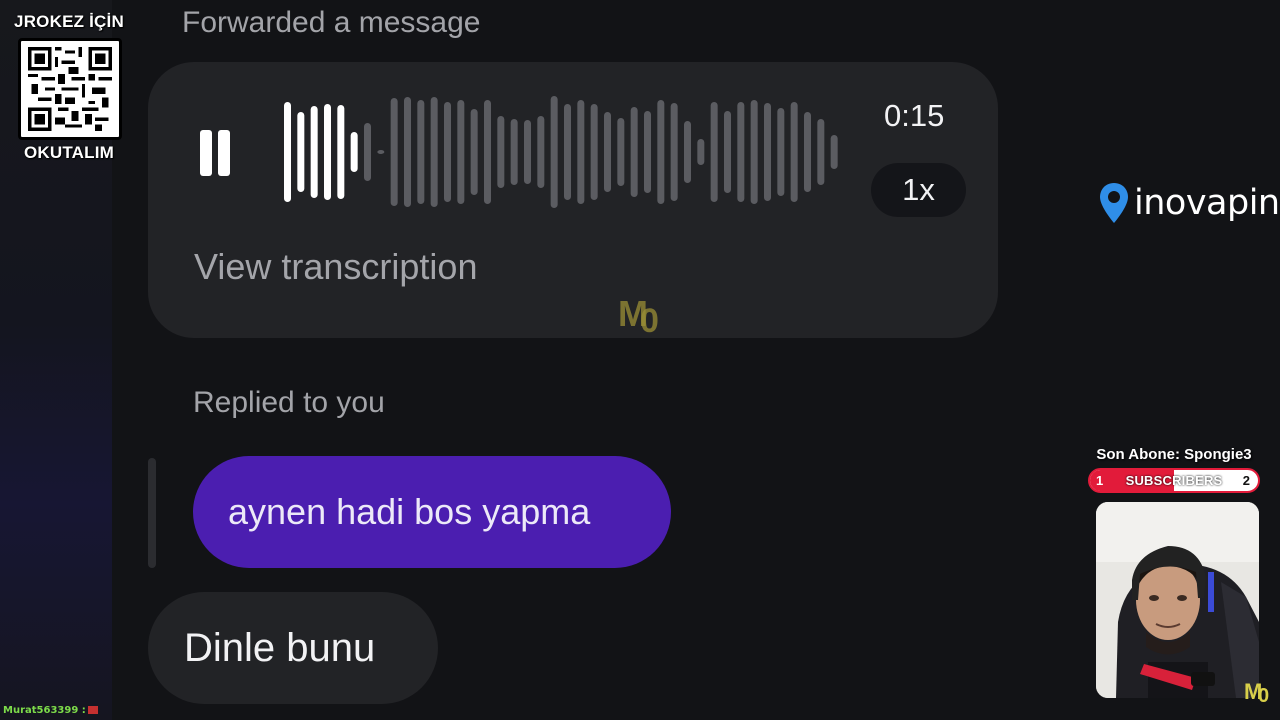 This screenshot has width=1280, height=720. I want to click on qr-code-image, so click(70, 89).